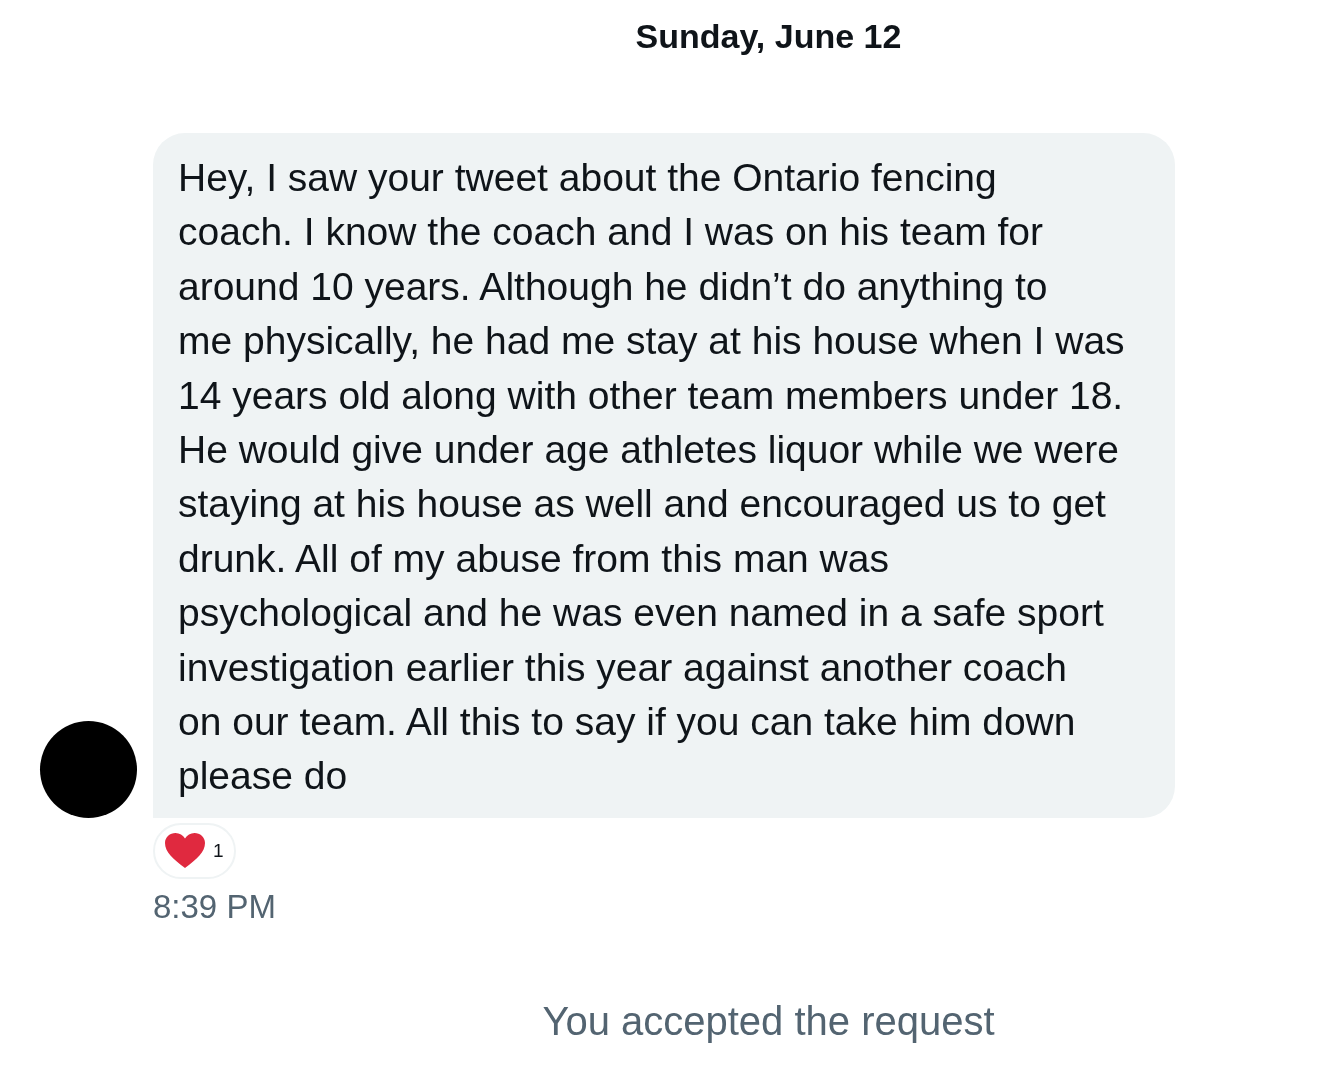 The image size is (1329, 1068). What do you see at coordinates (214, 906) in the screenshot?
I see `timestamp: 8:39 PM` at bounding box center [214, 906].